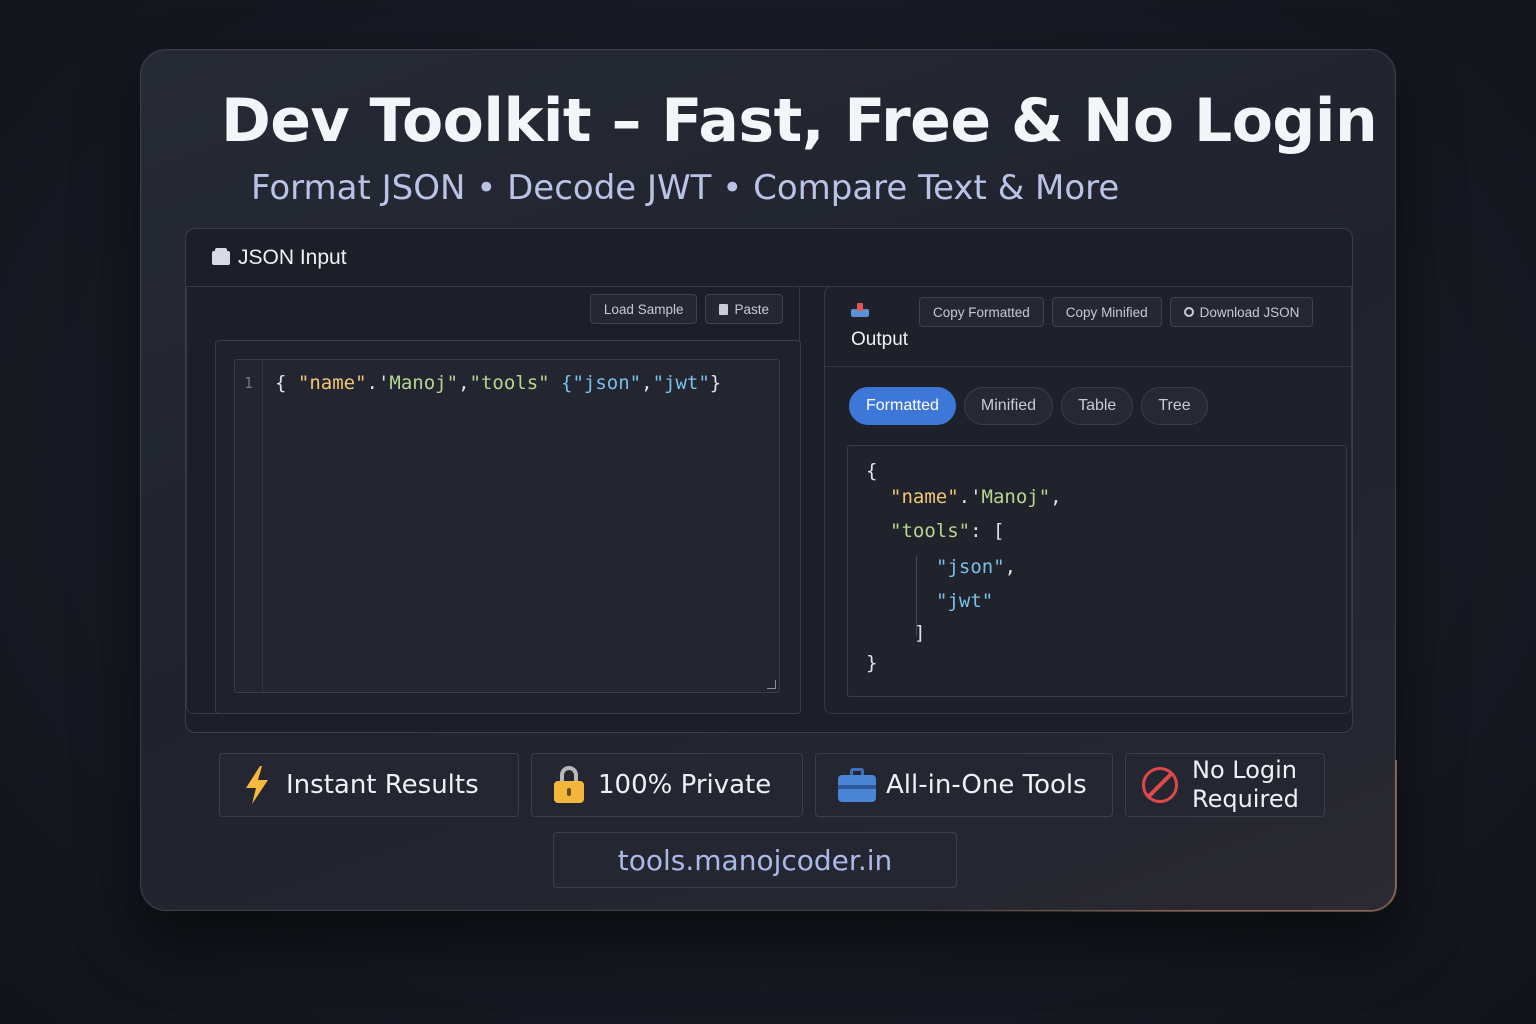 This screenshot has height=1024, width=1536. Describe the element at coordinates (987, 531) in the screenshot. I see `output-array-open: : [` at that location.